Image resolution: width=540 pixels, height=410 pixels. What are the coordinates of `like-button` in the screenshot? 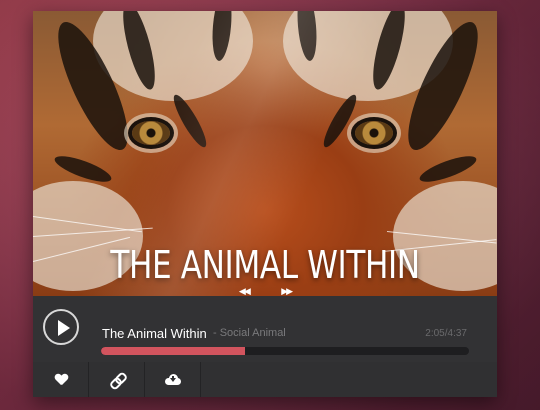 It's located at (61, 379).